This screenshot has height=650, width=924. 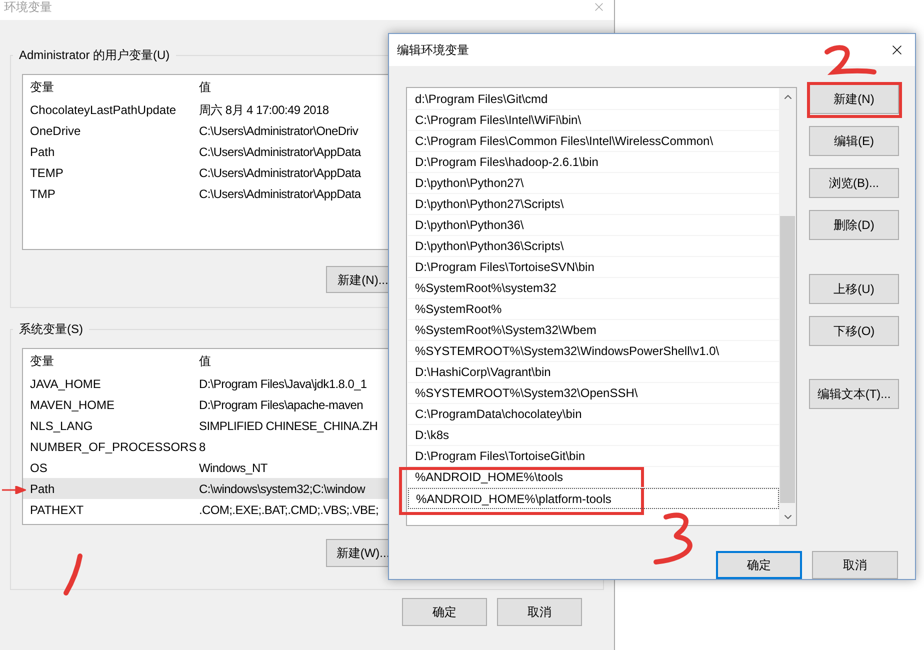 I want to click on variable-name: NLS_LANG, so click(x=61, y=426).